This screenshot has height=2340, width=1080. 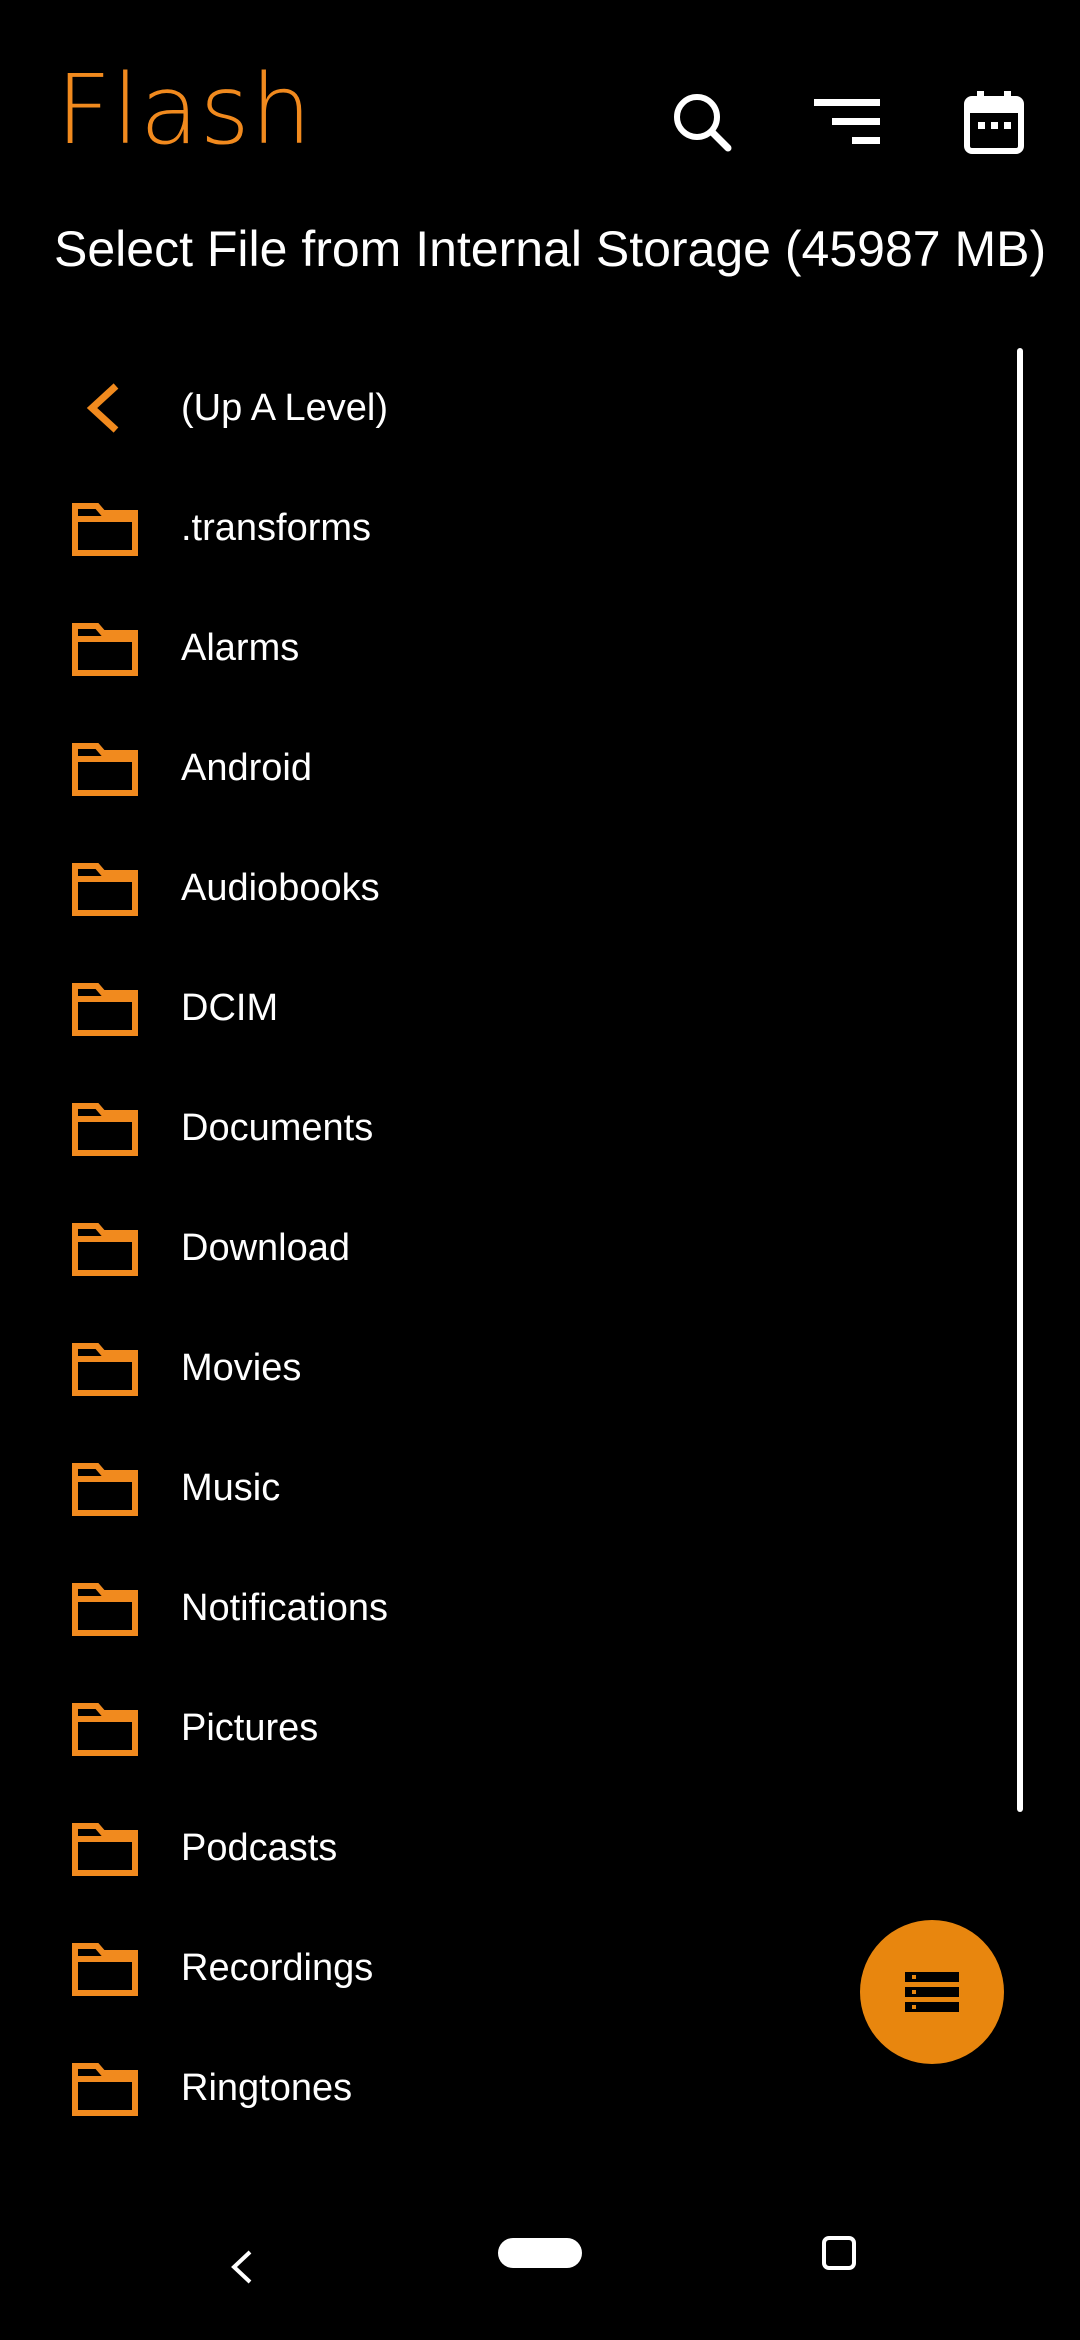 I want to click on folder-label: Alarms, so click(x=240, y=648).